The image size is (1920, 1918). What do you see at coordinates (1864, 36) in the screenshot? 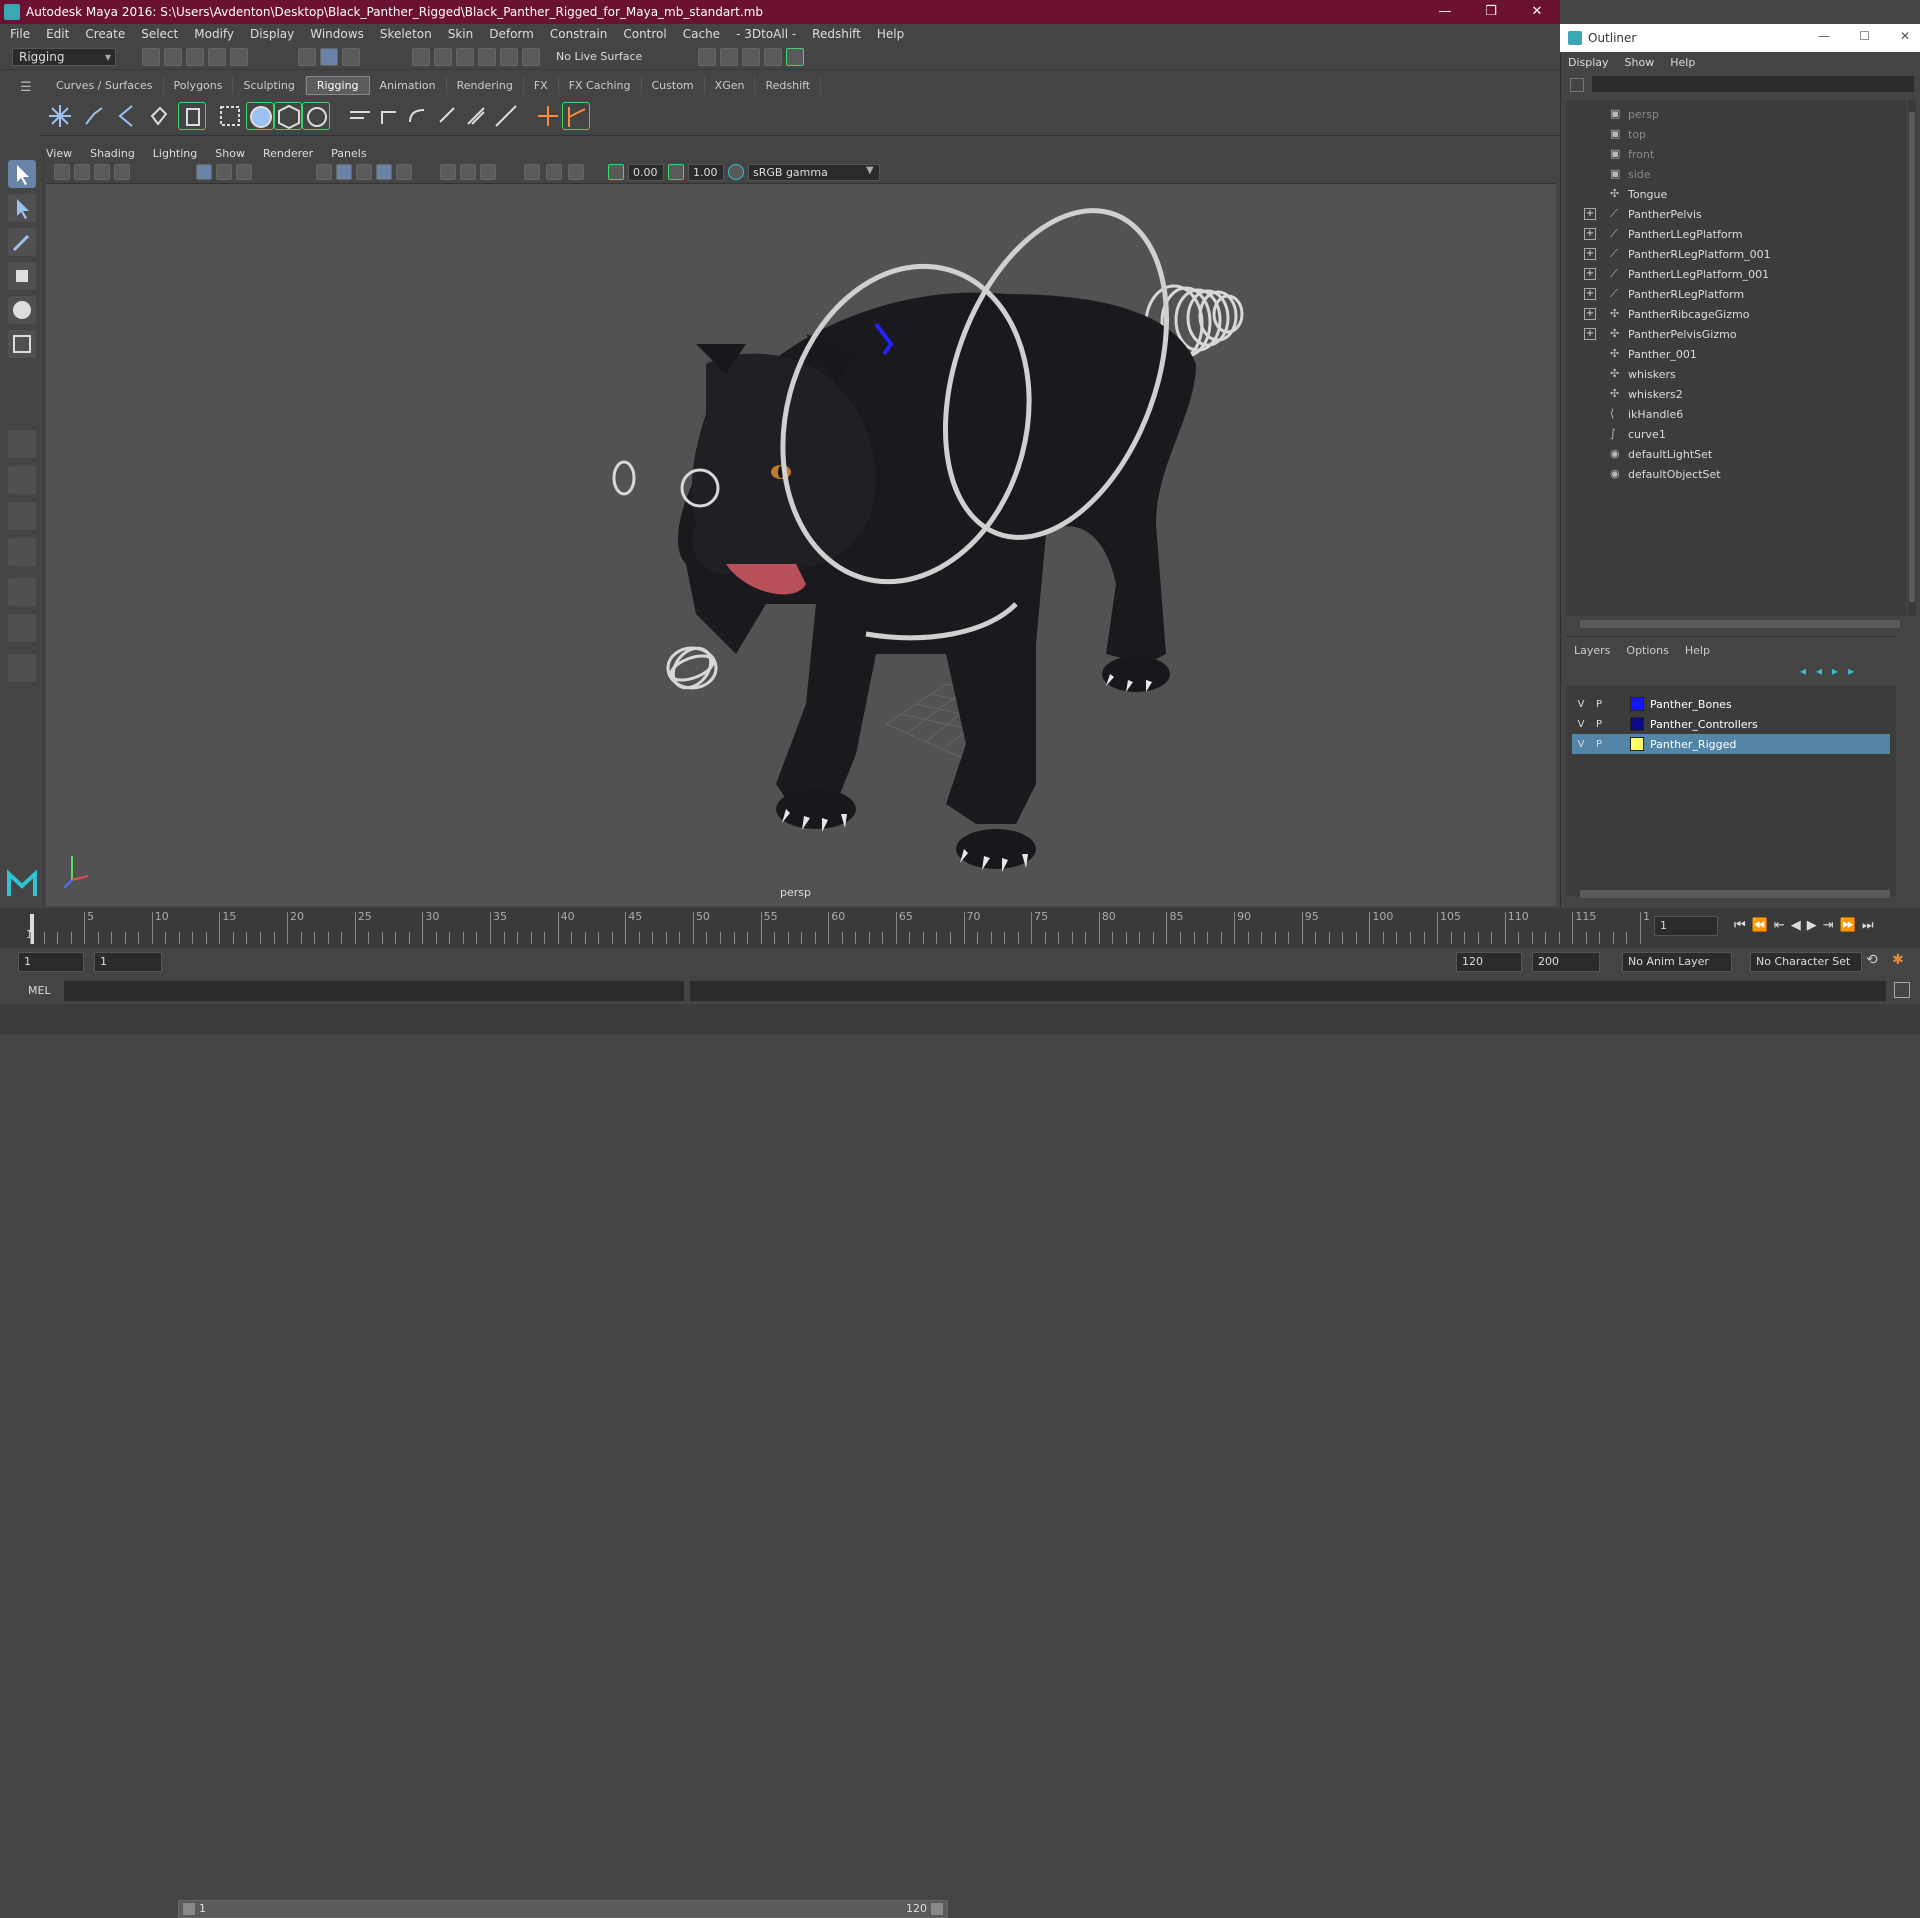
I see `outliner-maximize-button: ☐` at bounding box center [1864, 36].